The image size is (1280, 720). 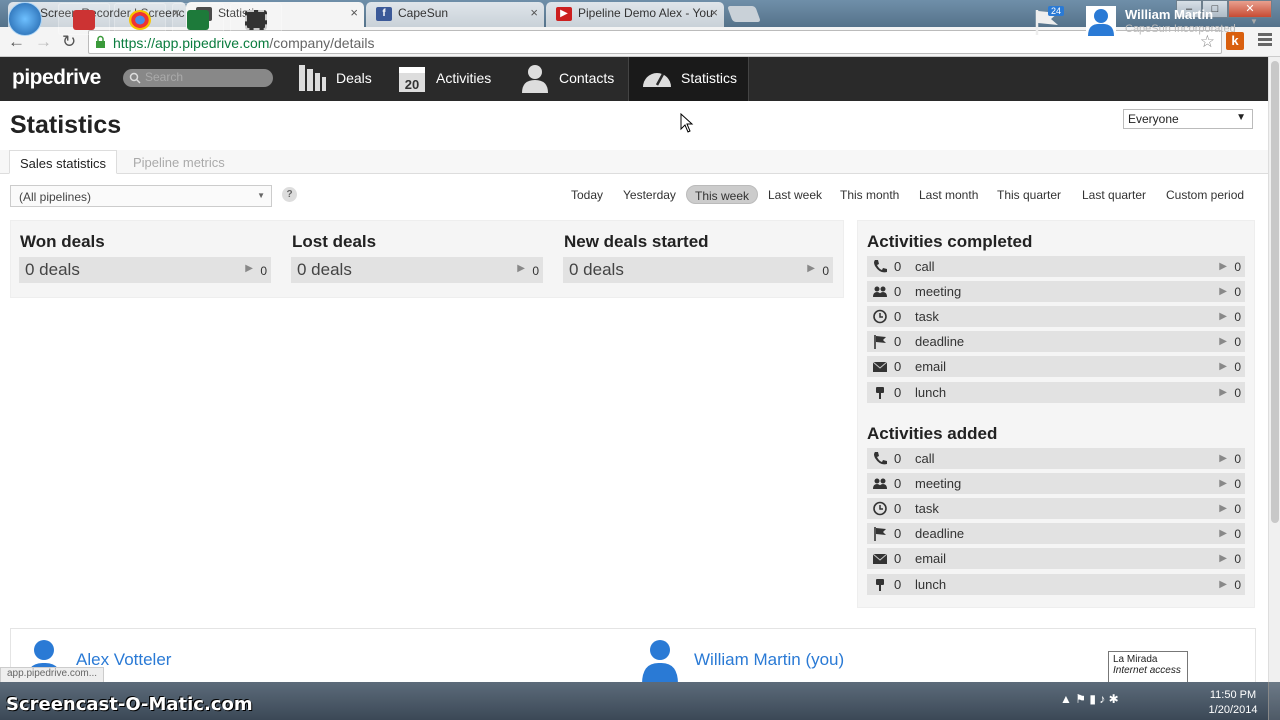 What do you see at coordinates (688, 79) in the screenshot?
I see `nav-statistics: Statistics` at bounding box center [688, 79].